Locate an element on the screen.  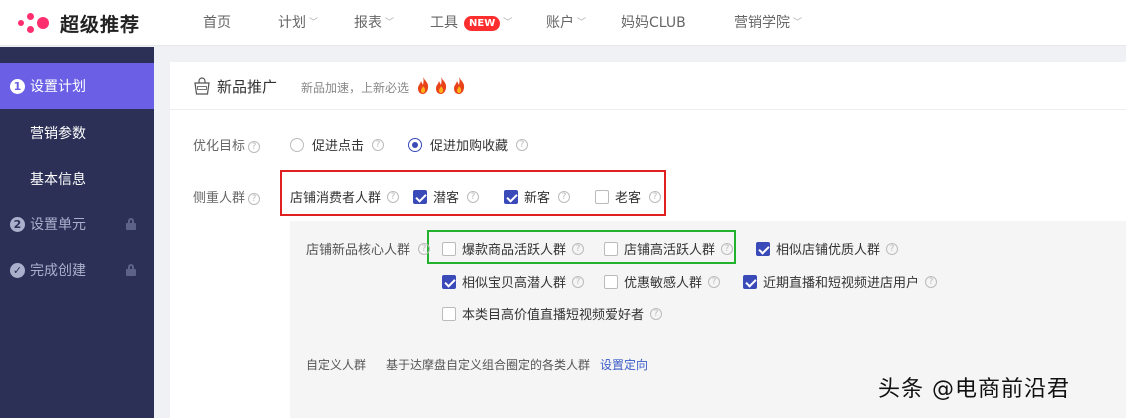
audience-label: 侧重人群? is located at coordinates (227, 196).